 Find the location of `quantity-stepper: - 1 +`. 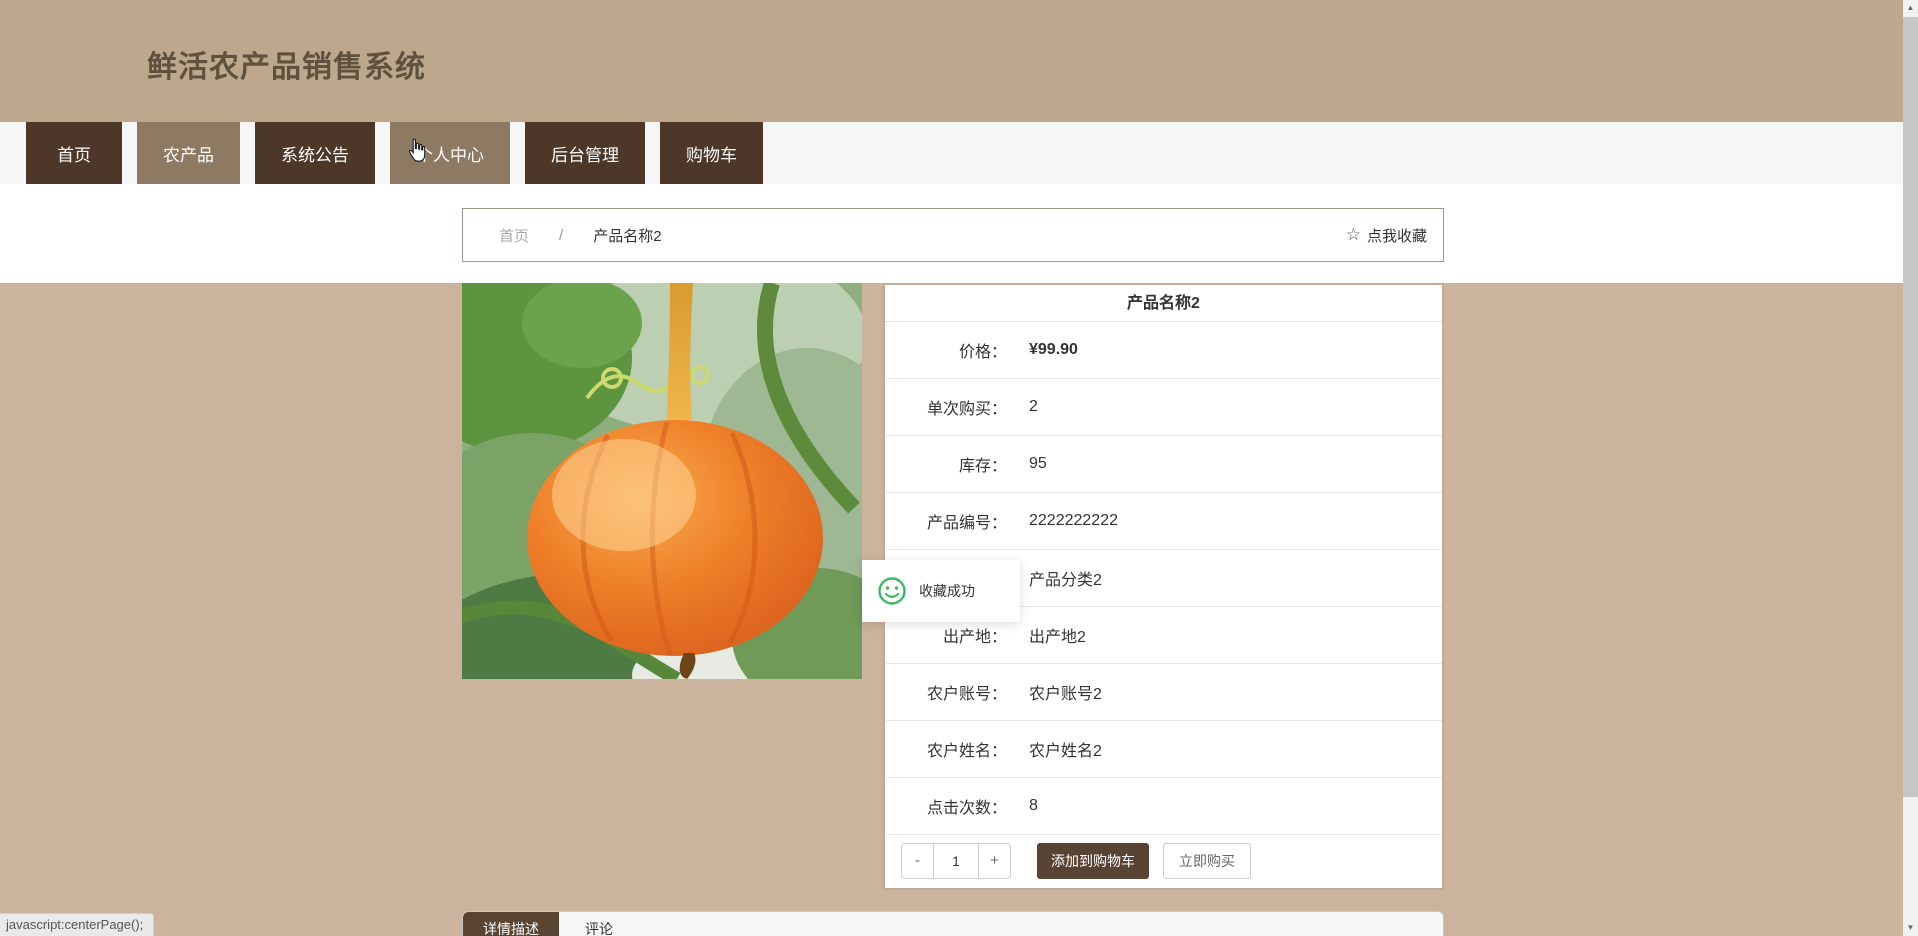

quantity-stepper: - 1 + is located at coordinates (956, 861).